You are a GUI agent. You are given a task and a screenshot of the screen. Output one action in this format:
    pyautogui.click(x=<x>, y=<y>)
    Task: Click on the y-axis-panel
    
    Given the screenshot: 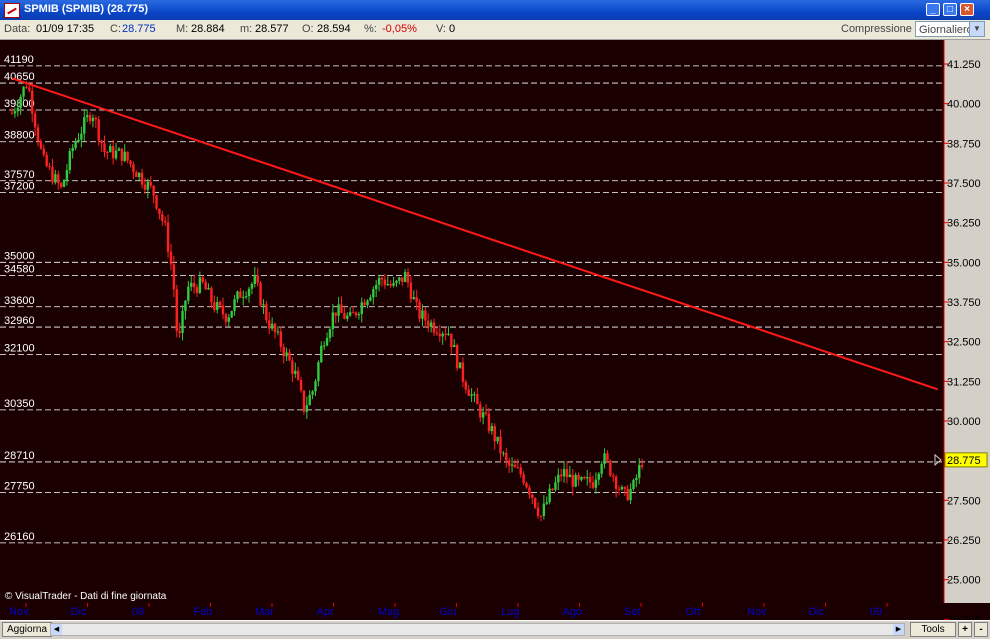 What is the action you would take?
    pyautogui.click(x=967, y=321)
    